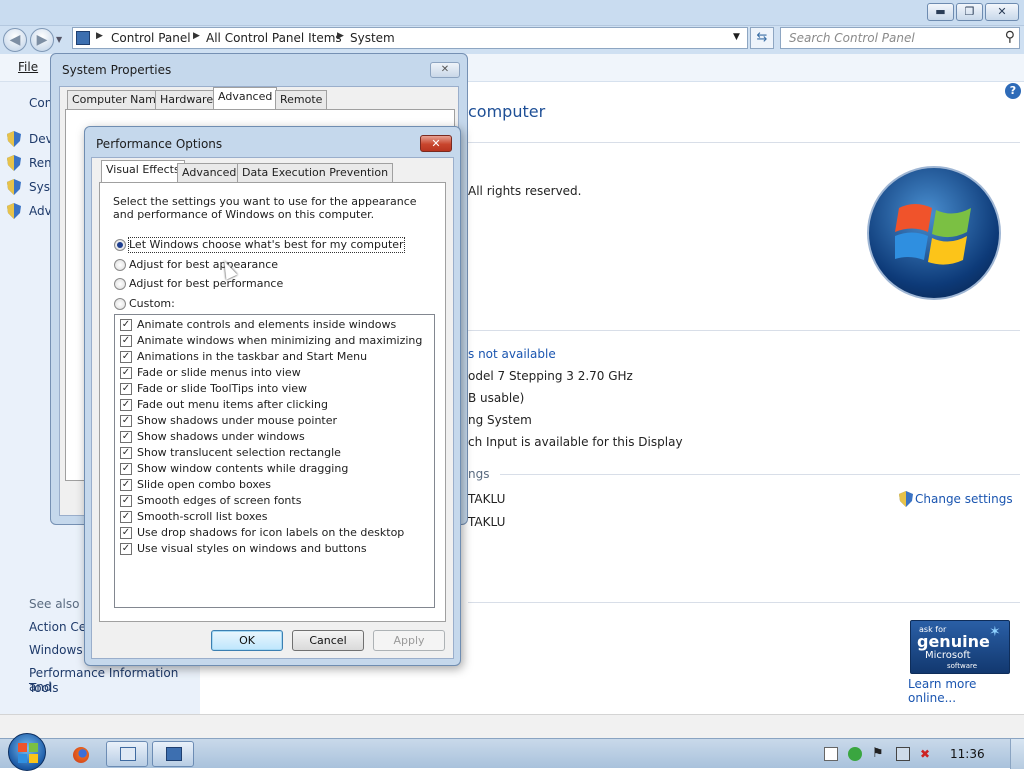  I want to click on start-button, so click(27, 752).